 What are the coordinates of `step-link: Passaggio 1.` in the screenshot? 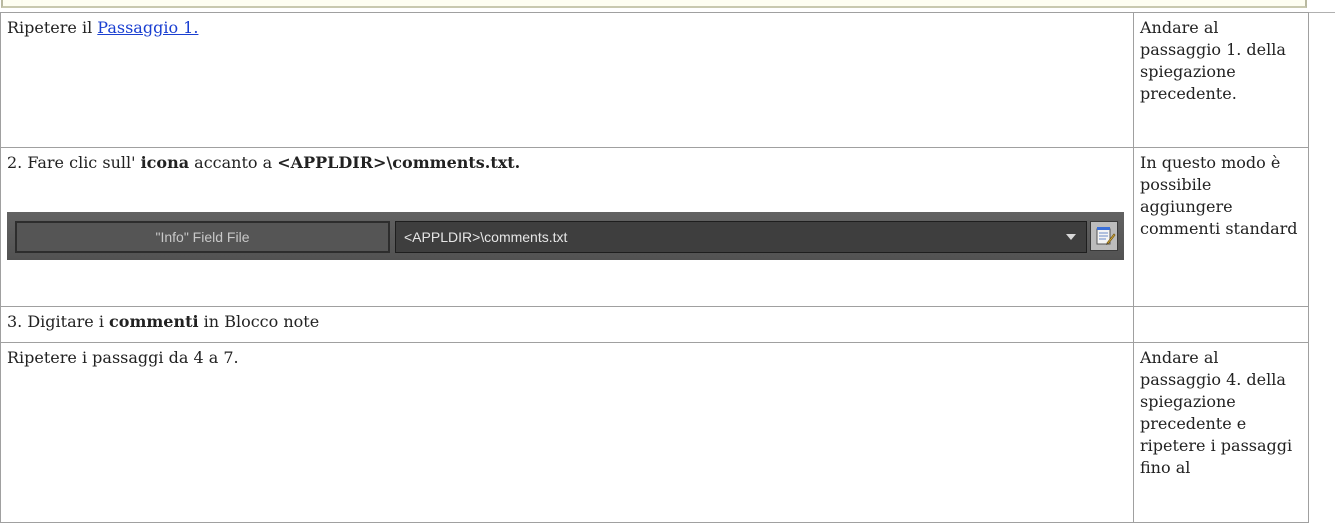 It's located at (147, 27).